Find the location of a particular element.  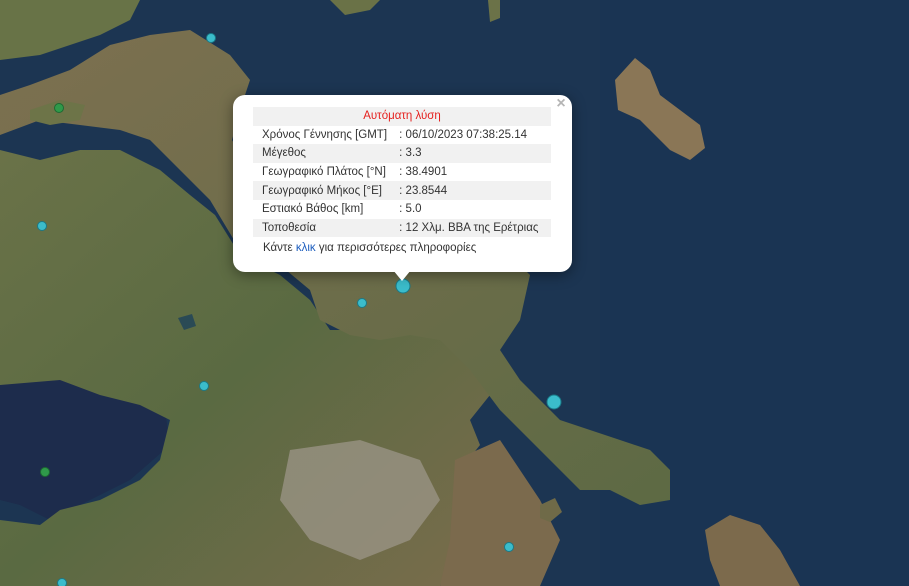

close-icon: × is located at coordinates (561, 104).